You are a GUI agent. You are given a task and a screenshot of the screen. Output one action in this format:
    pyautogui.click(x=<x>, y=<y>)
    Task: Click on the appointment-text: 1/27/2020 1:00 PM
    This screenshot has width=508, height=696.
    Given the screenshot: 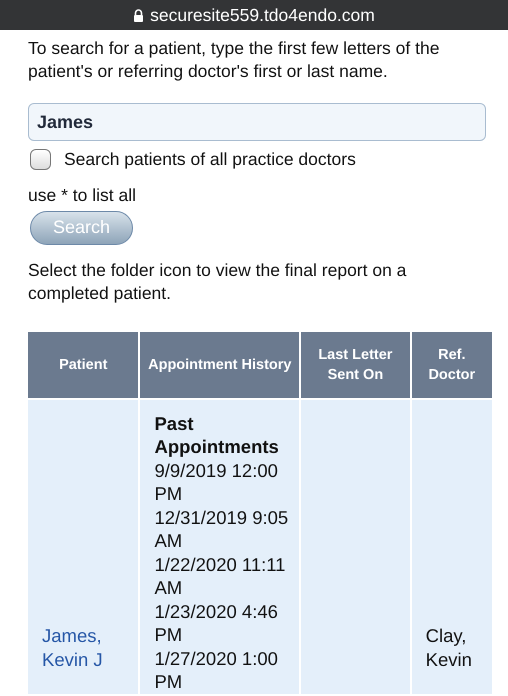 What is the action you would take?
    pyautogui.click(x=216, y=670)
    